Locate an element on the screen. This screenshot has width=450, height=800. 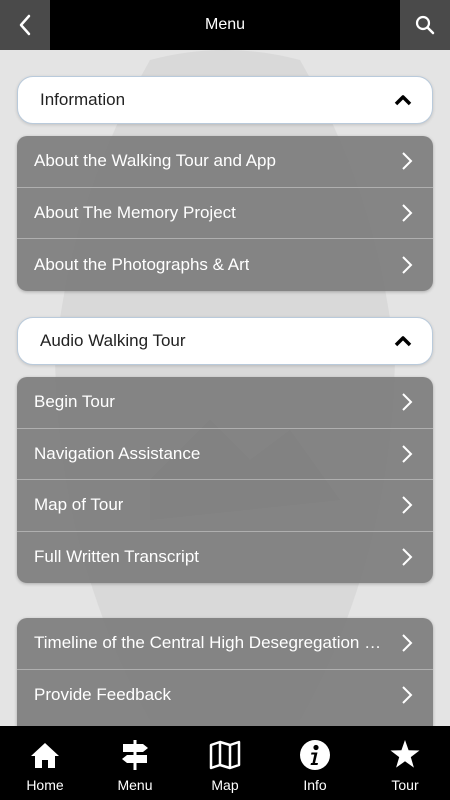
list-item: Map of Tour is located at coordinates (225, 506).